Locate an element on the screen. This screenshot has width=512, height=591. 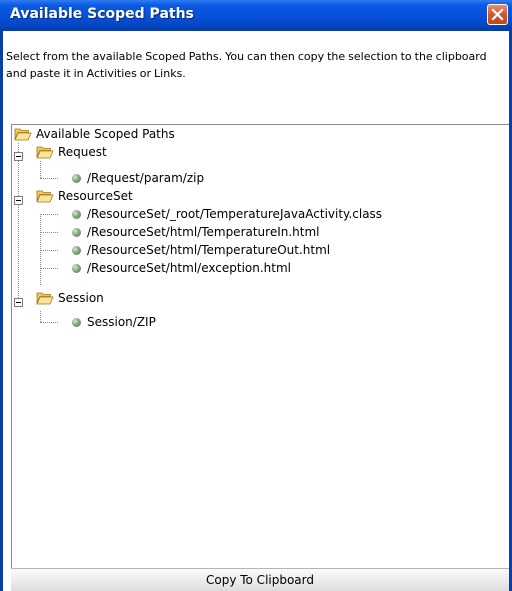
title-bar: Available Scoped Paths is located at coordinates (256, 15).